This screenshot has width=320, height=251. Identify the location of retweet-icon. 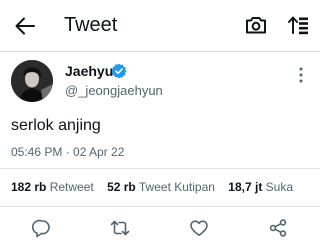
(120, 228).